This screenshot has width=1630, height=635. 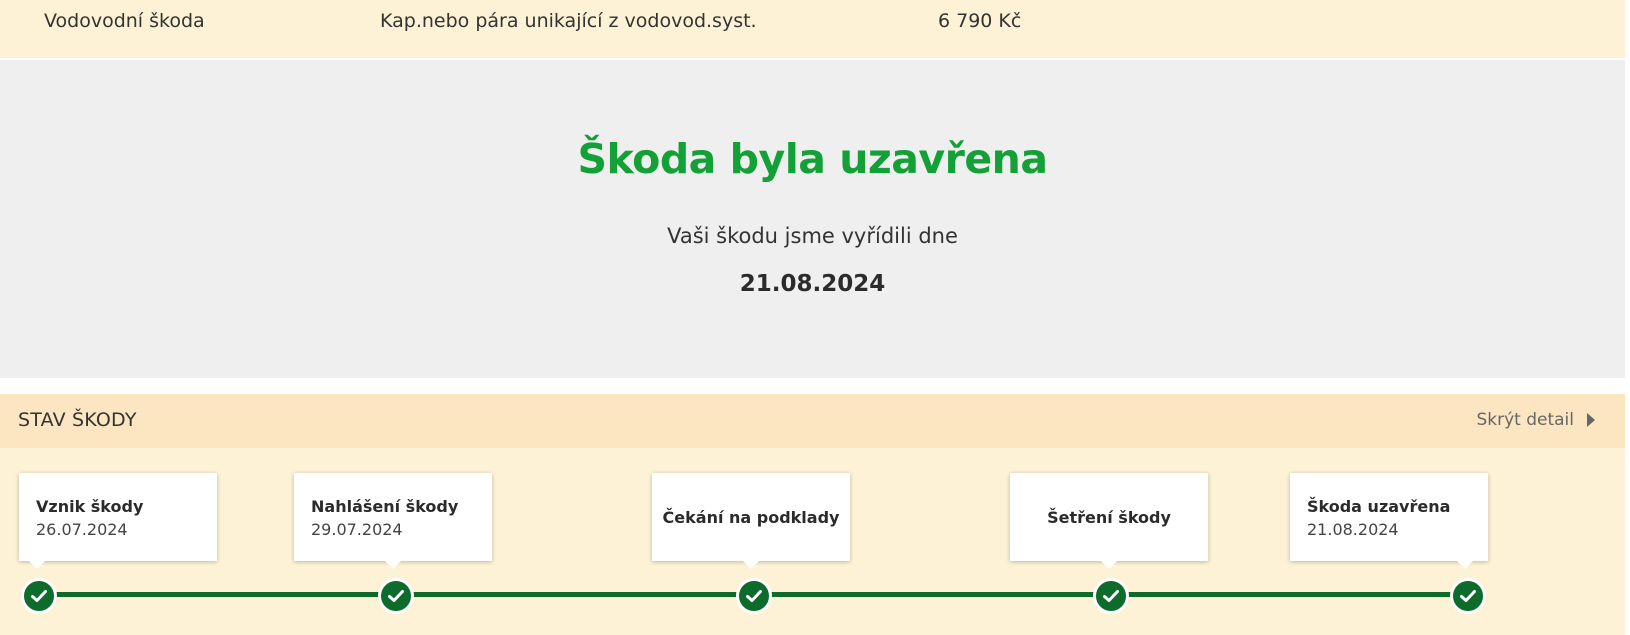 What do you see at coordinates (568, 21) in the screenshot?
I see `claim-cause: Kap.nebo pára unikající z vodovod.syst.` at bounding box center [568, 21].